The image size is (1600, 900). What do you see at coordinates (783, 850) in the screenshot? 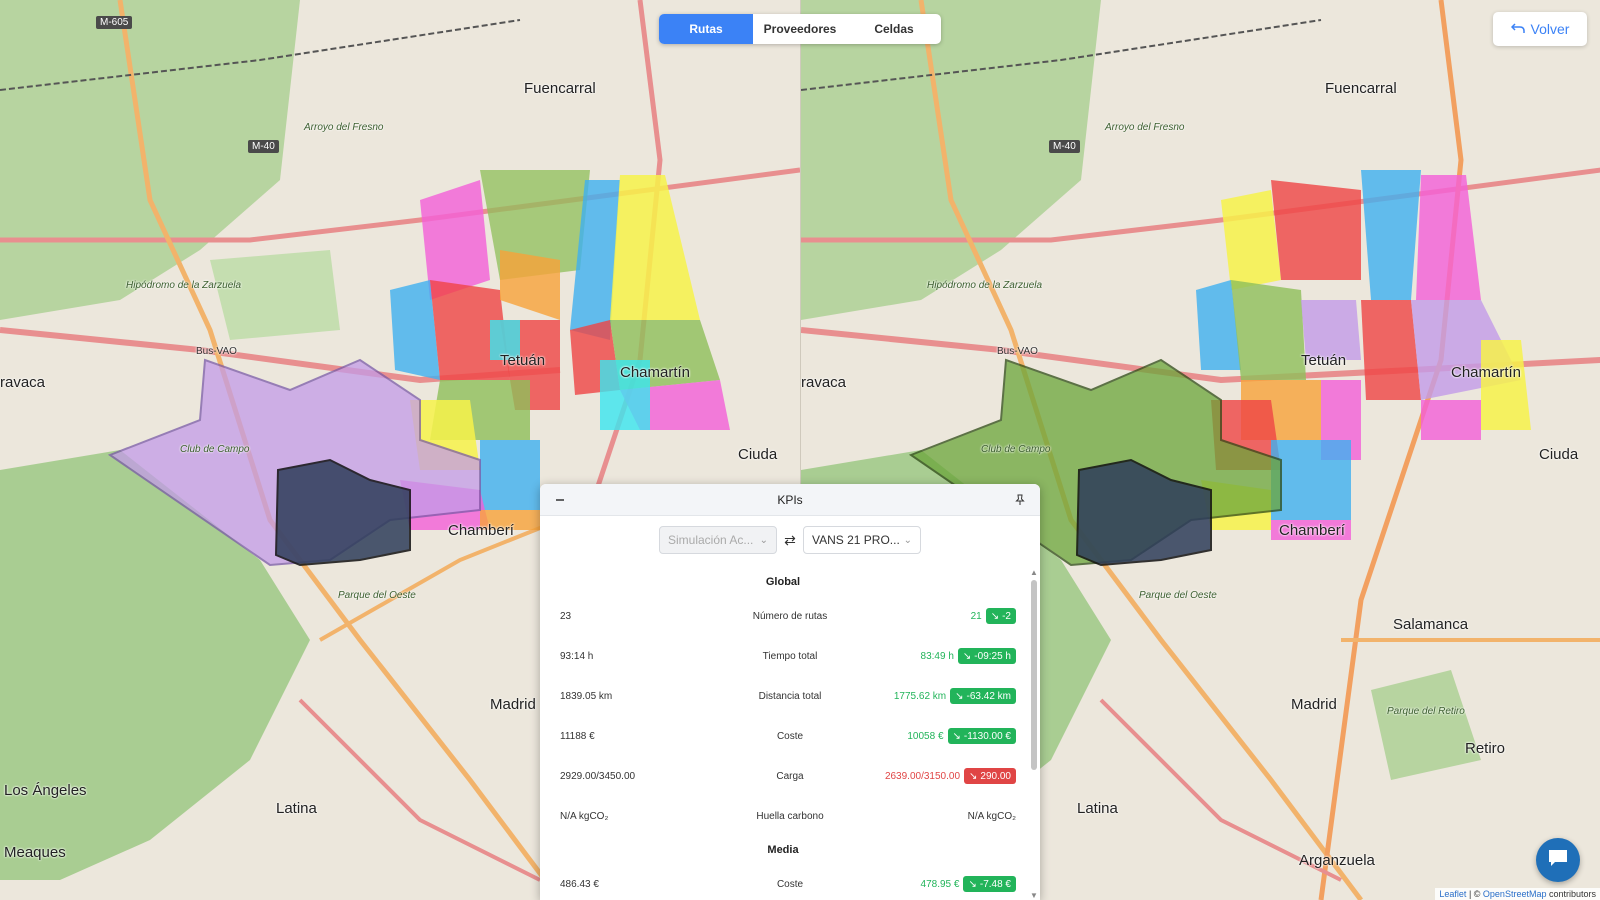
I see `section-title-media: Media` at bounding box center [783, 850].